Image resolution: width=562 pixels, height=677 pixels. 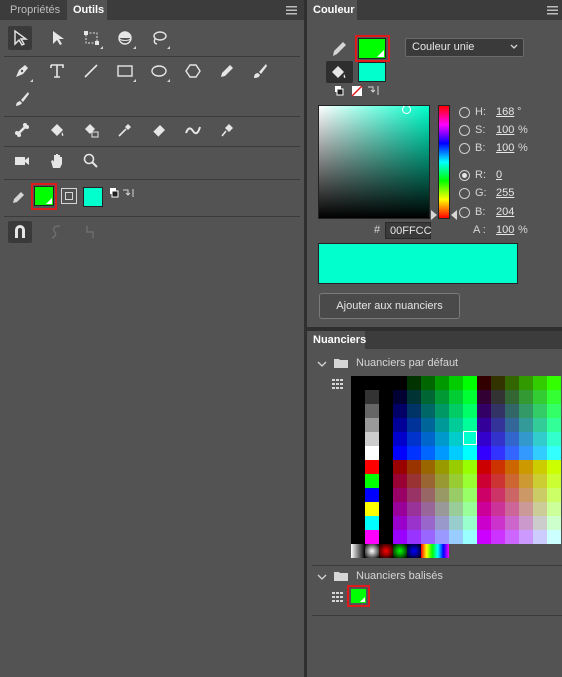 I want to click on tagged-swatches-label: Nuanciers balisés, so click(x=399, y=576).